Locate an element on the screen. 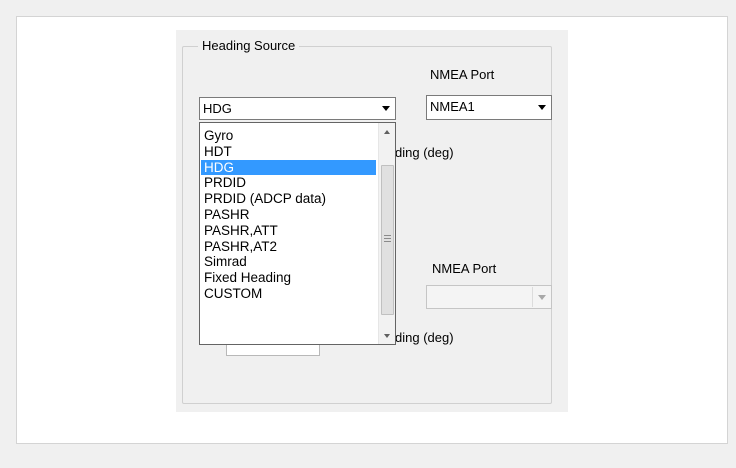 This screenshot has height=468, width=736. scroll-down-arrow-icon is located at coordinates (387, 335).